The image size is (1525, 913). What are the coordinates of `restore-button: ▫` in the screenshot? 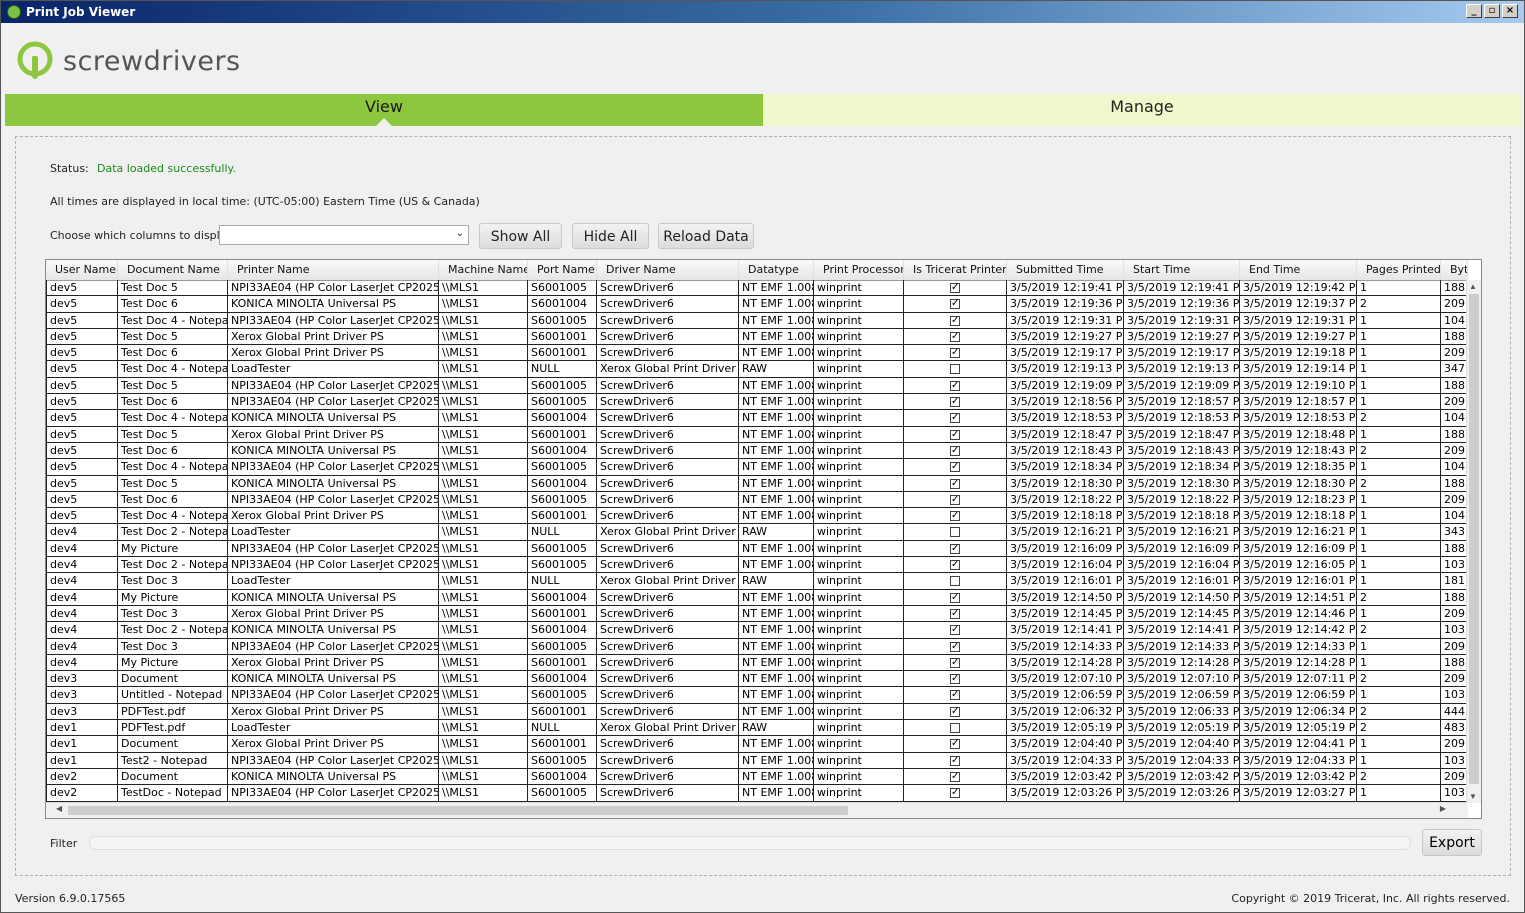 It's located at (1492, 11).